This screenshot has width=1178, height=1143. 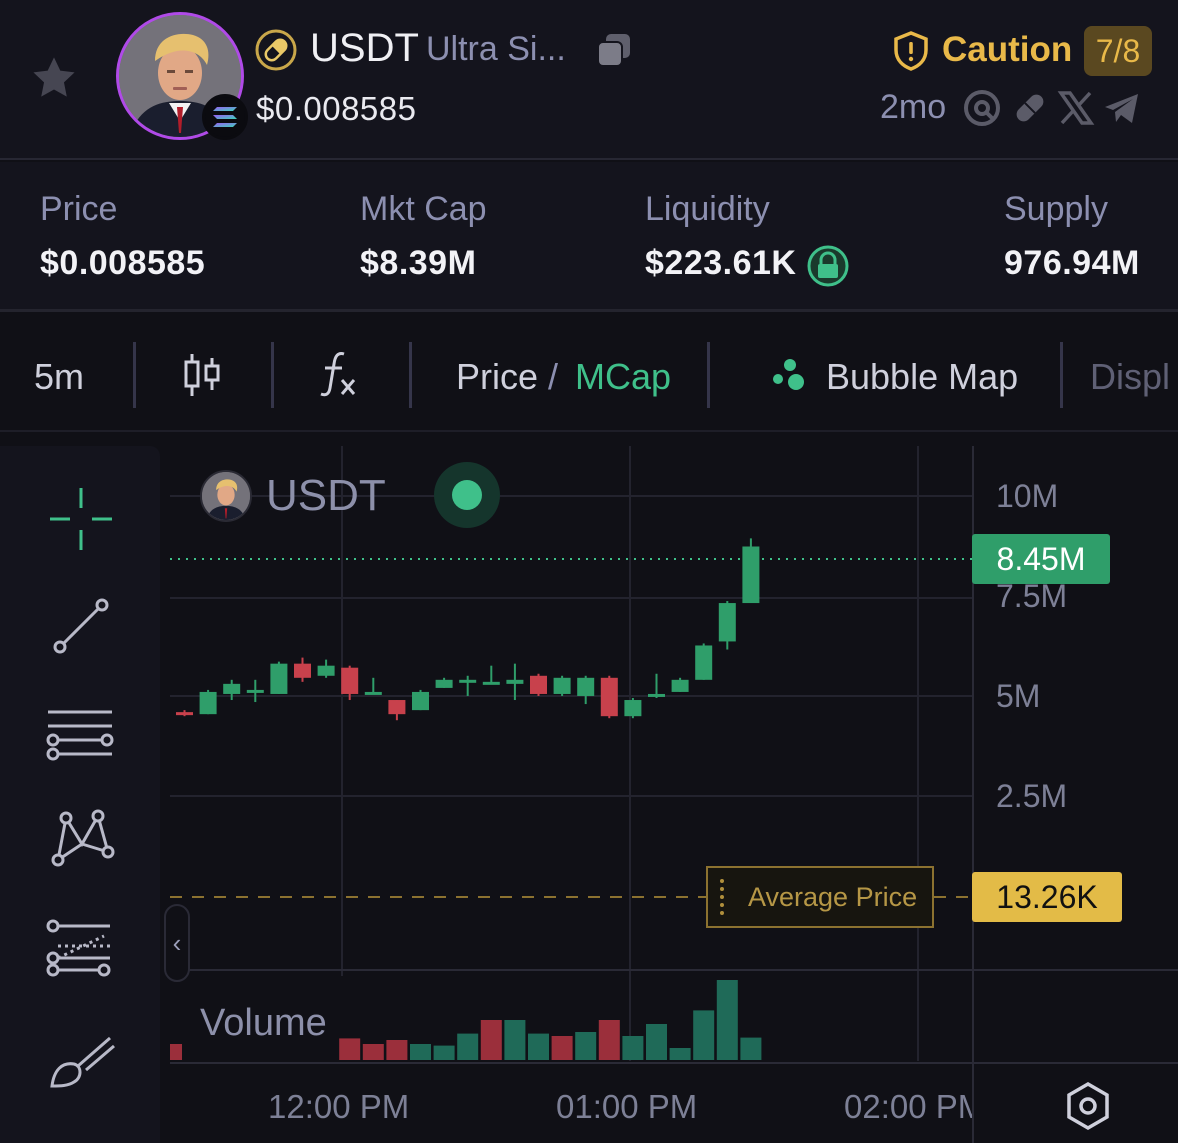 What do you see at coordinates (339, 1106) in the screenshot?
I see `x-axis-label: 12:00 PM` at bounding box center [339, 1106].